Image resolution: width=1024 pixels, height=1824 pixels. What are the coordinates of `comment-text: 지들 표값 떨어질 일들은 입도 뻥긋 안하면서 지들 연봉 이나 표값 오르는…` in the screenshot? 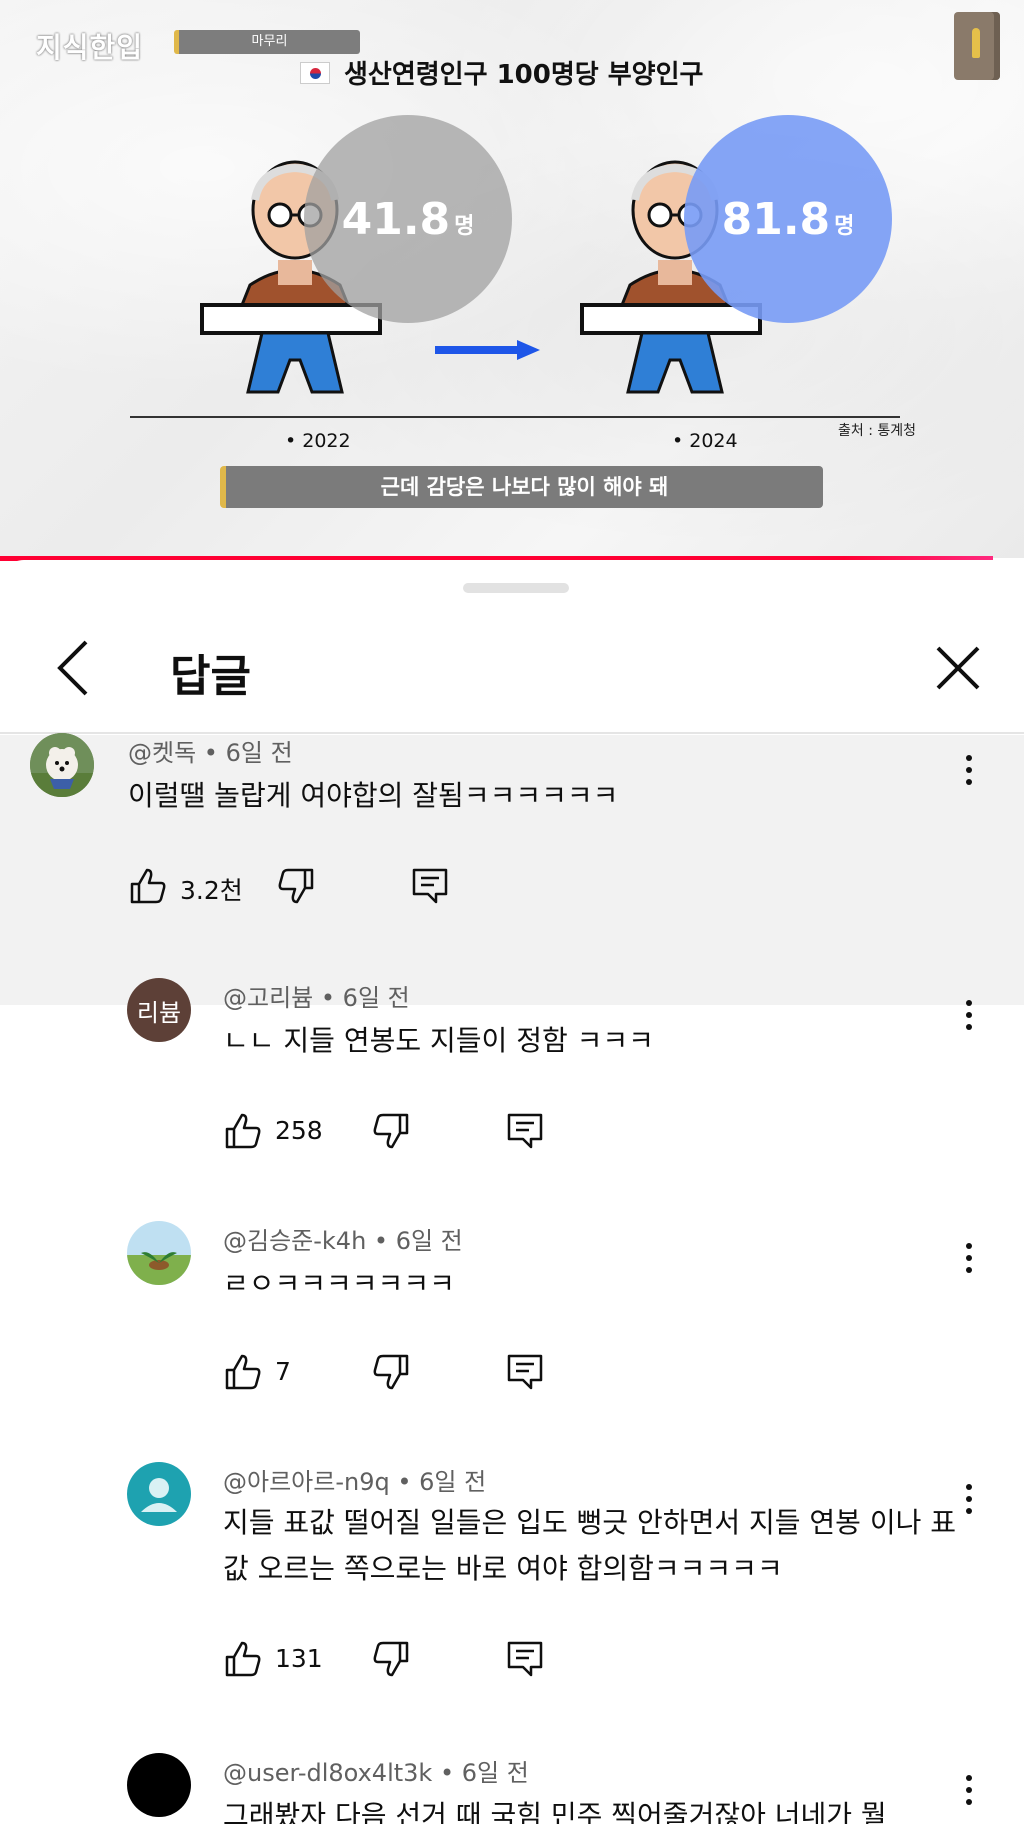 It's located at (590, 1545).